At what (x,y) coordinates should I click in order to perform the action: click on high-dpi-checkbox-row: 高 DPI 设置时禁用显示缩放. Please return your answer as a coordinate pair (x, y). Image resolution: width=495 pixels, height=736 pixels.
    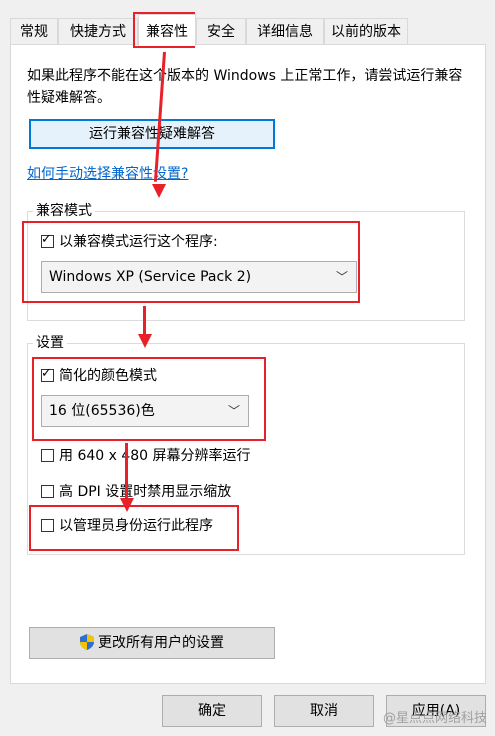
    Looking at the image, I should click on (136, 491).